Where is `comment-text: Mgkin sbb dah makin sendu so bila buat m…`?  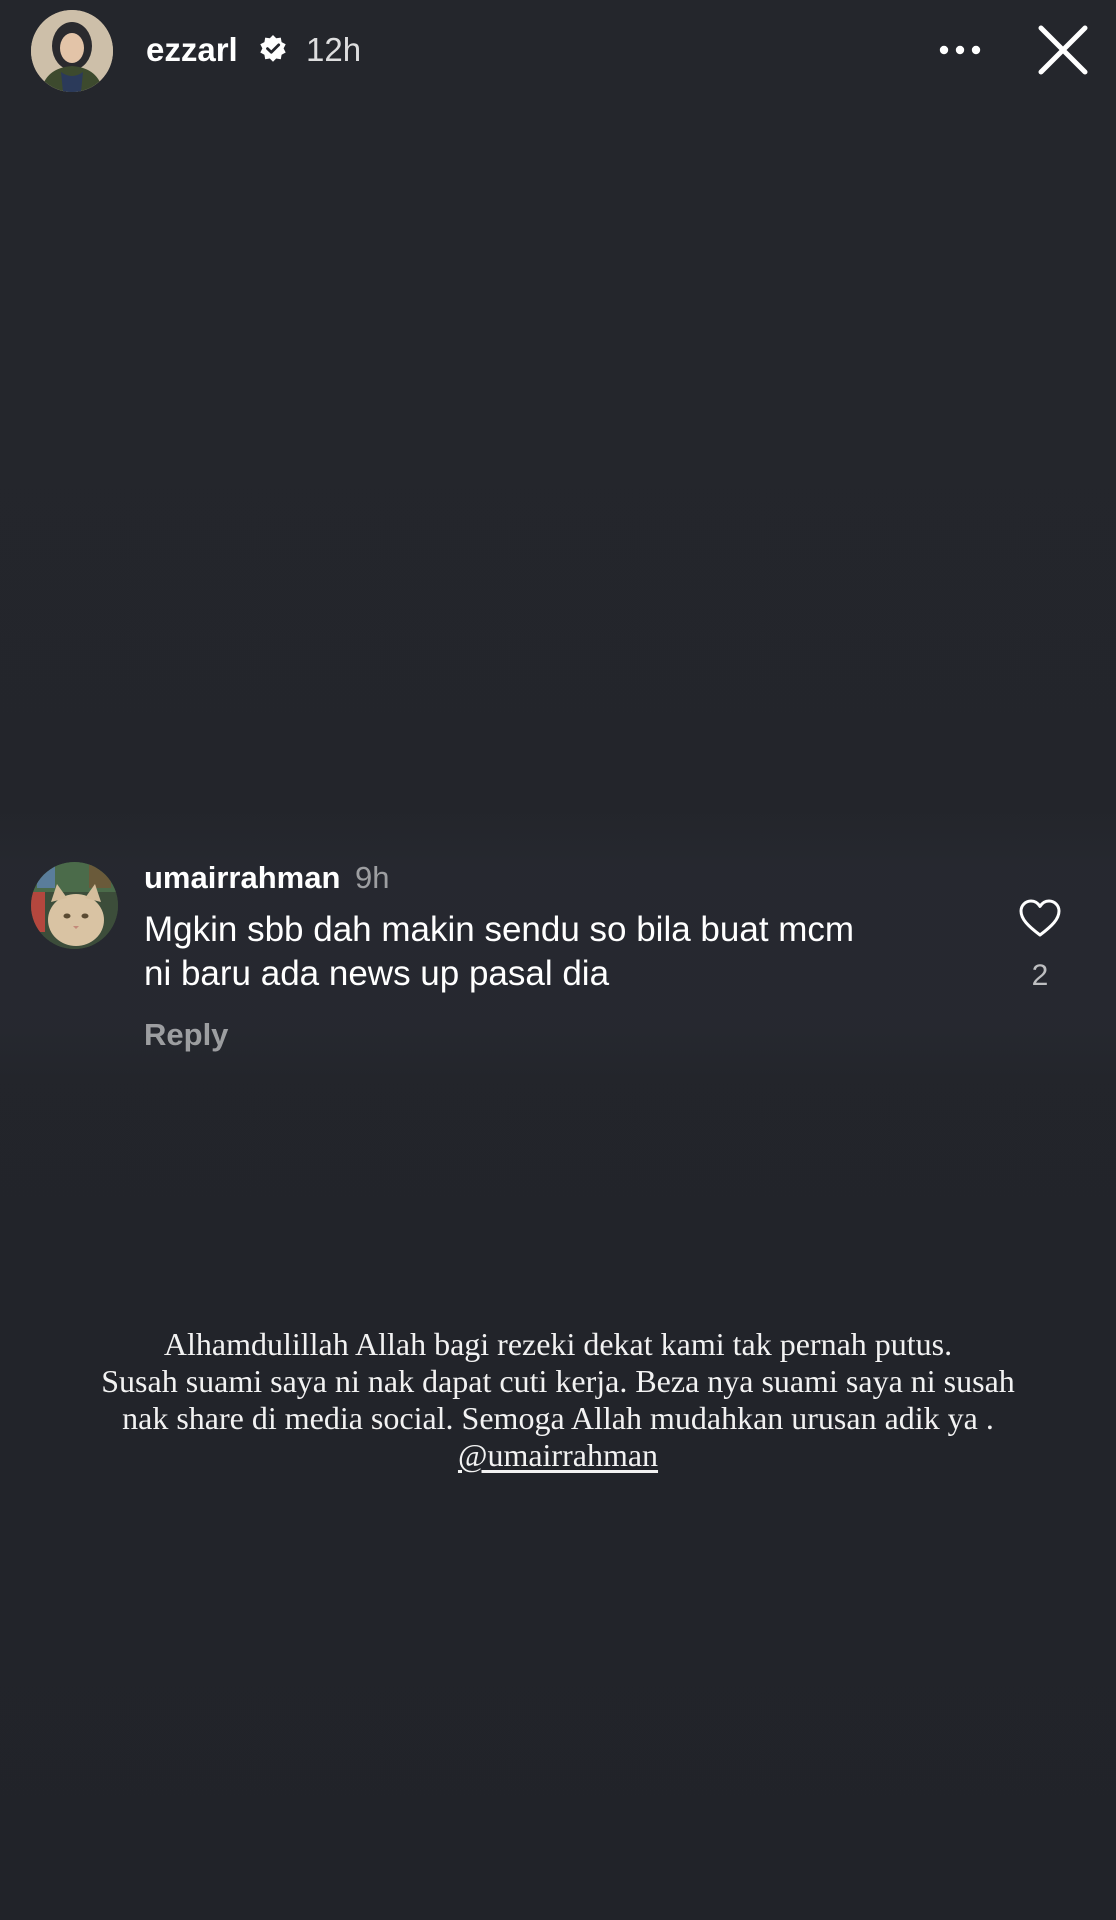 comment-text: Mgkin sbb dah makin sendu so bila buat m… is located at coordinates (554, 952).